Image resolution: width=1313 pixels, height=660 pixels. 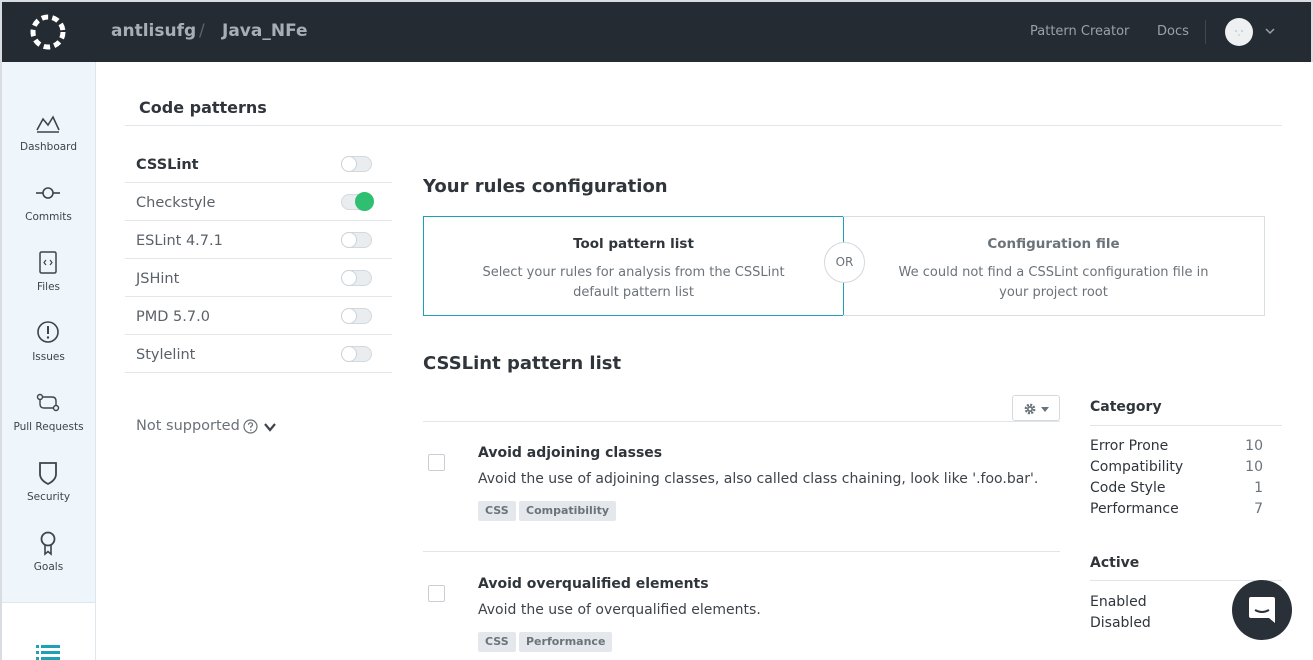 I want to click on page-title: Code patterns, so click(x=203, y=107).